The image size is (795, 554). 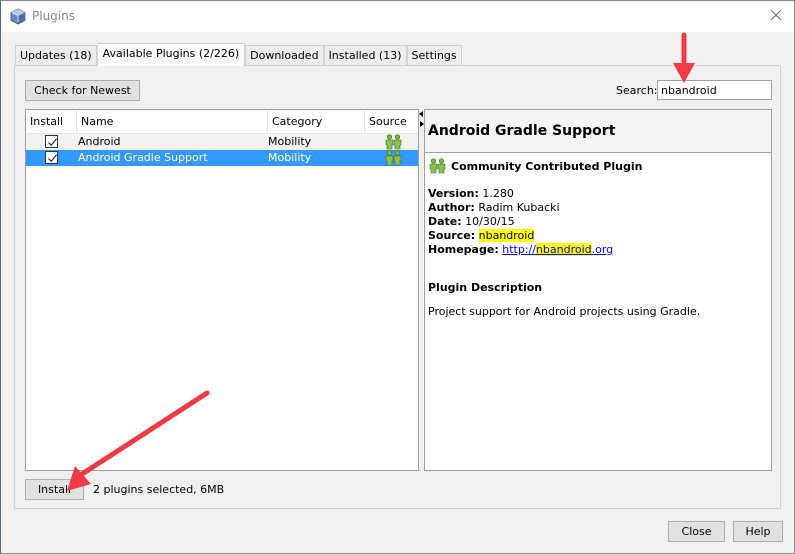 What do you see at coordinates (18, 16) in the screenshot?
I see `netbeans-cube-icon` at bounding box center [18, 16].